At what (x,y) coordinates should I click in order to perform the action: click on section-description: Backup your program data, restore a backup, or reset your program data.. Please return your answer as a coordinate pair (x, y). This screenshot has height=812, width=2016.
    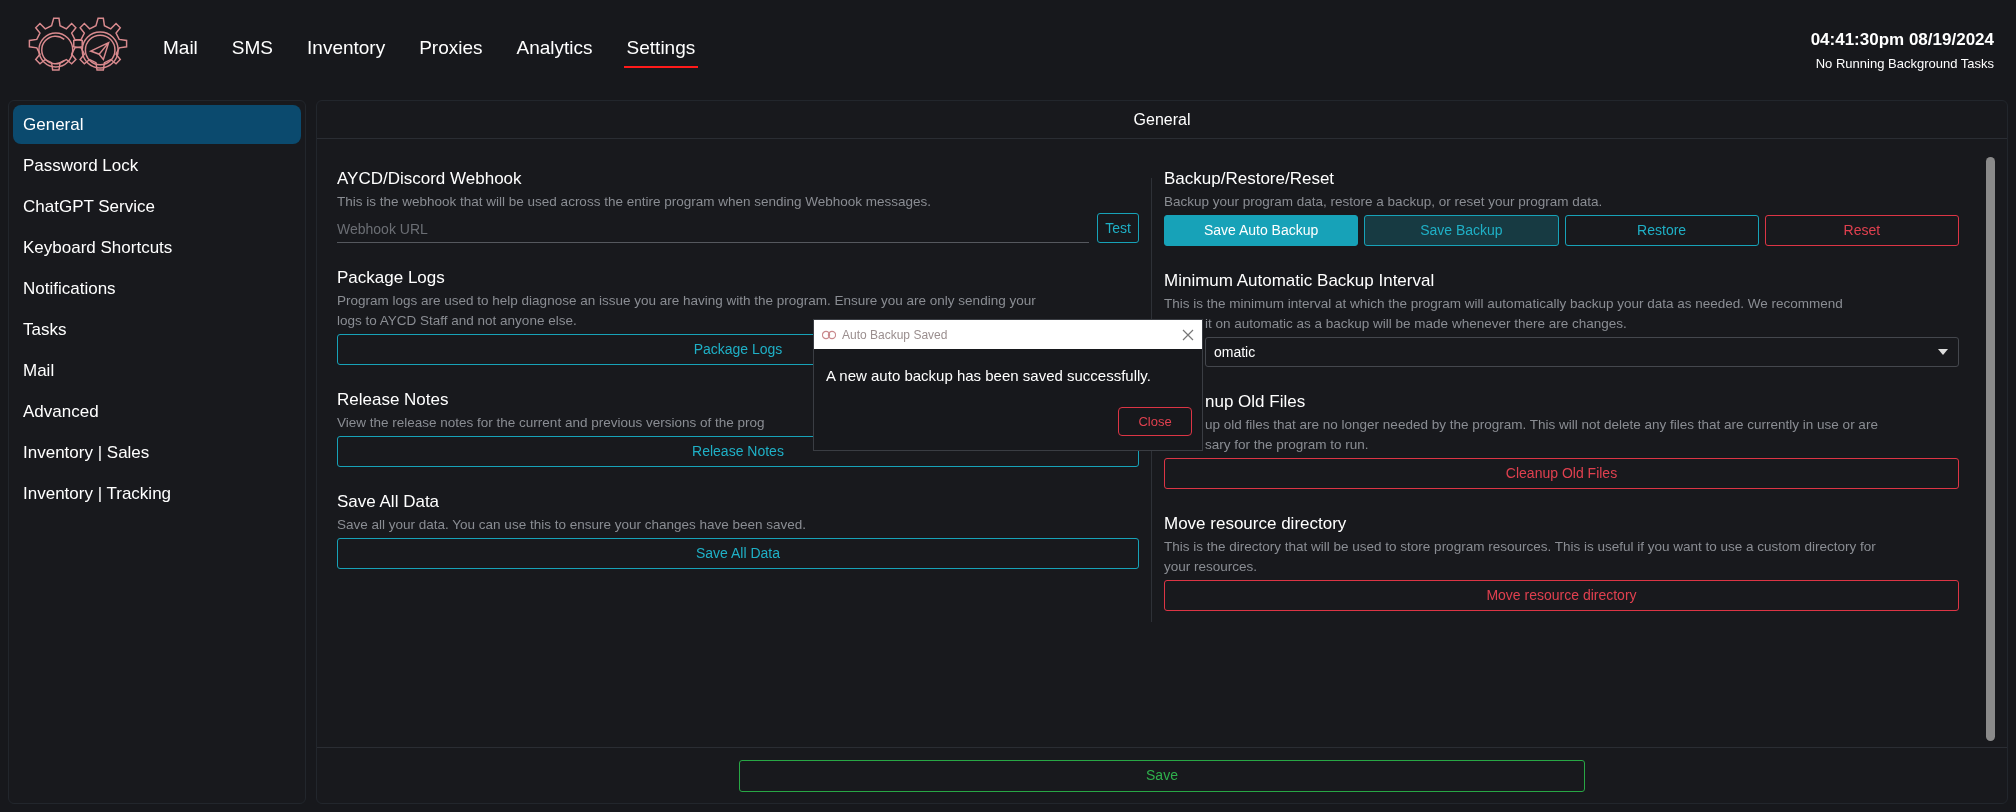
    Looking at the image, I should click on (1383, 202).